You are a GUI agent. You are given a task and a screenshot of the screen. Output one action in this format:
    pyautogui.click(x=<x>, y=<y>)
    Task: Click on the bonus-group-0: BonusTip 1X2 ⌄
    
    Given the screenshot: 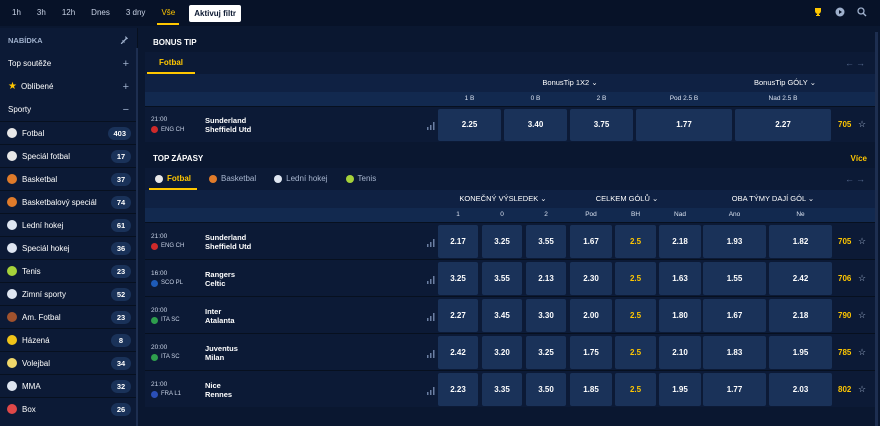 What is the action you would take?
    pyautogui.click(x=570, y=83)
    